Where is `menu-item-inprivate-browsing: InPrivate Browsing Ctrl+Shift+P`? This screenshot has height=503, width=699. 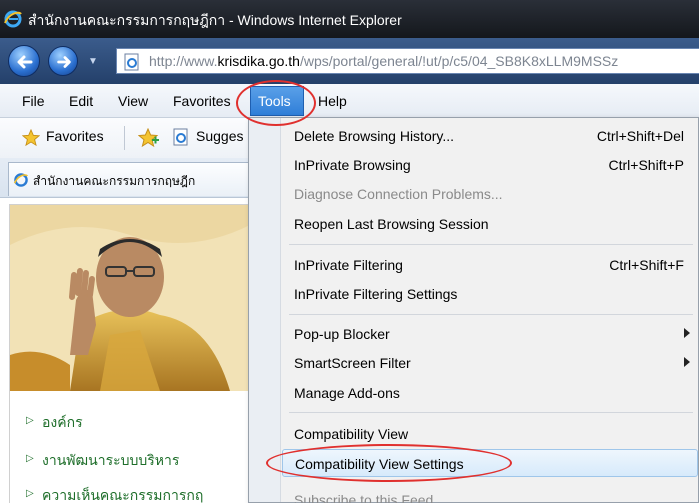 menu-item-inprivate-browsing: InPrivate Browsing Ctrl+Shift+P is located at coordinates (490, 165).